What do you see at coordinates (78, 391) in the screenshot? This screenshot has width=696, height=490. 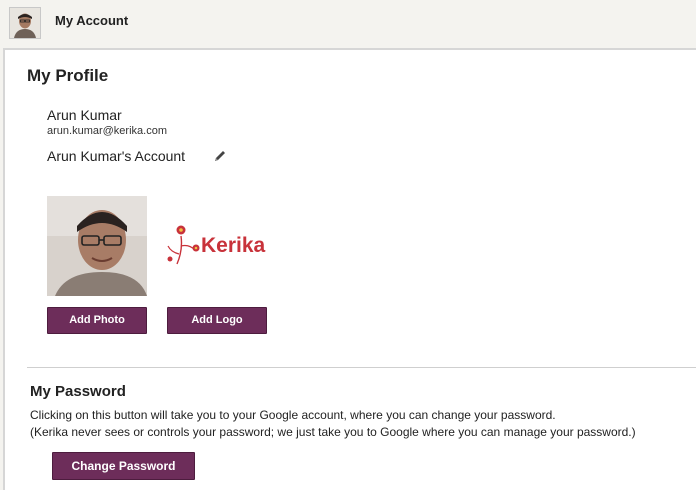 I see `password-heading: My Password` at bounding box center [78, 391].